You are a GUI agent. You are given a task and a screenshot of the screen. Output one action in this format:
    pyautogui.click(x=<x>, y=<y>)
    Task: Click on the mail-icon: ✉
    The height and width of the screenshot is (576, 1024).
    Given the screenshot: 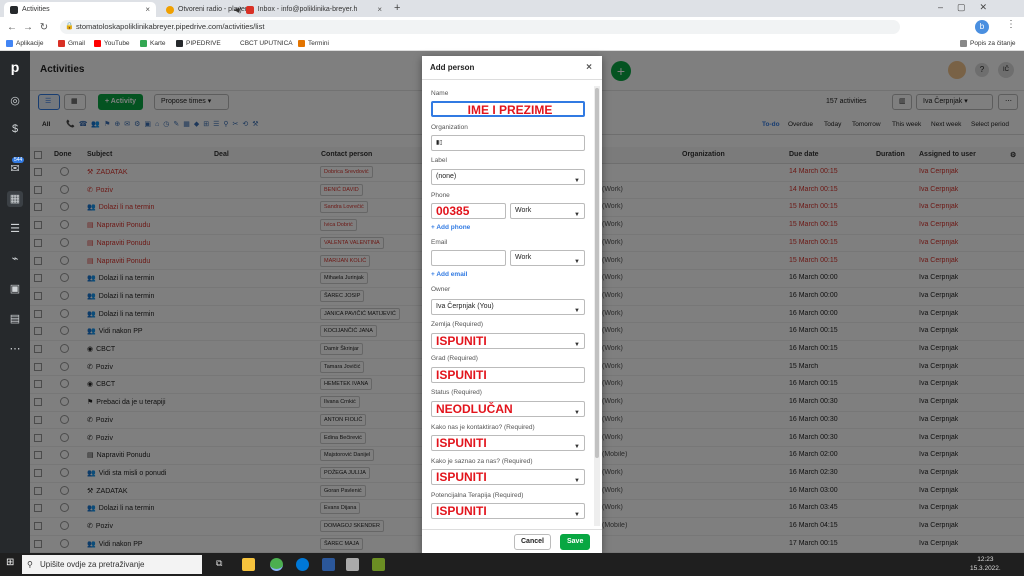 What is the action you would take?
    pyautogui.click(x=15, y=169)
    